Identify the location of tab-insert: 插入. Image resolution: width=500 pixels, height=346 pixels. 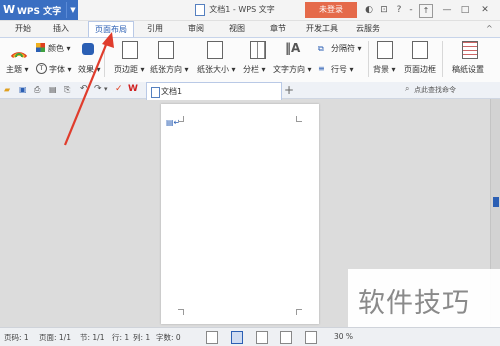
(61, 29).